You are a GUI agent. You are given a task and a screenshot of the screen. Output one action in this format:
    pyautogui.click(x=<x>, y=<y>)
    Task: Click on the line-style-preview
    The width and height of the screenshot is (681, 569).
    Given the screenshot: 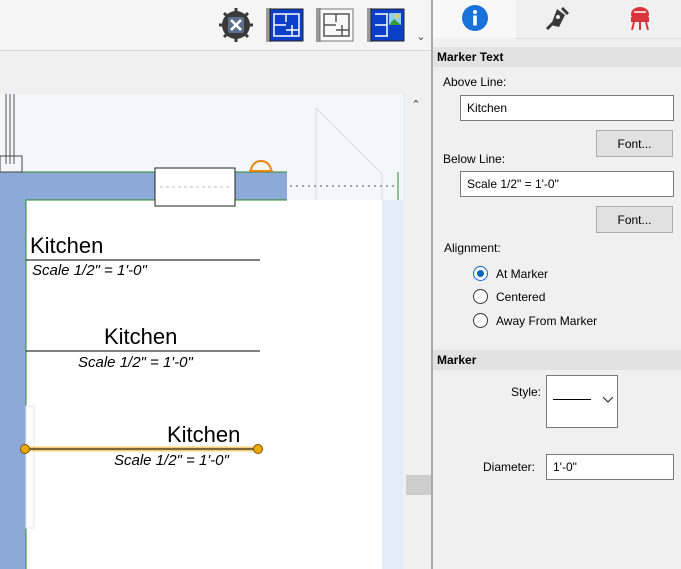 What is the action you would take?
    pyautogui.click(x=572, y=399)
    